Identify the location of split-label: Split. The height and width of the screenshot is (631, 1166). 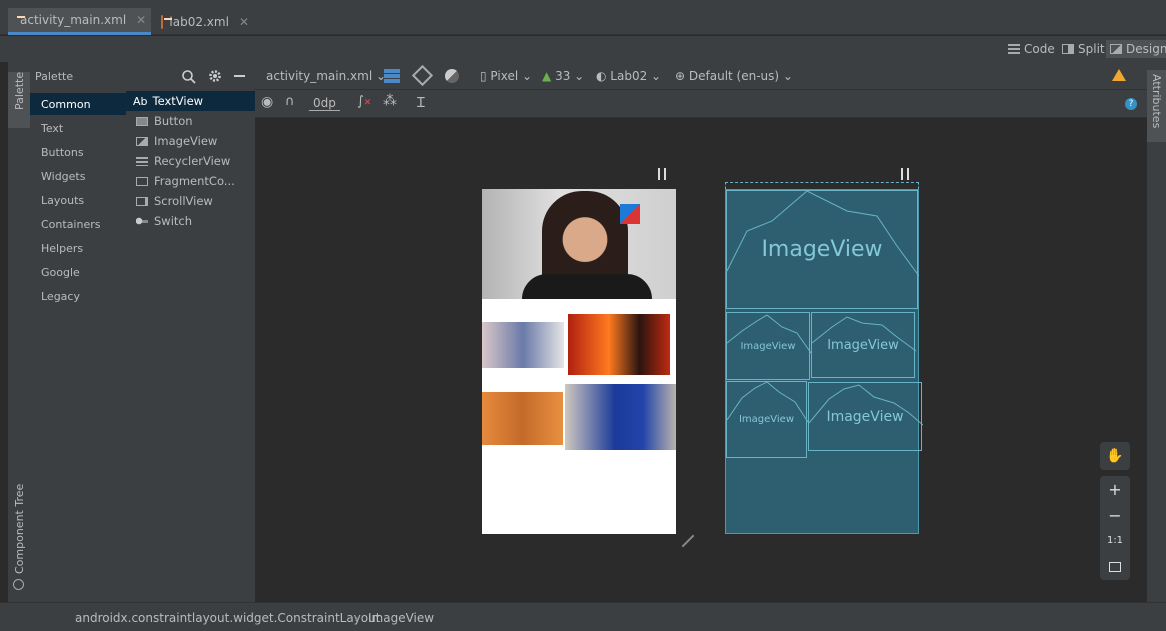
(1091, 49).